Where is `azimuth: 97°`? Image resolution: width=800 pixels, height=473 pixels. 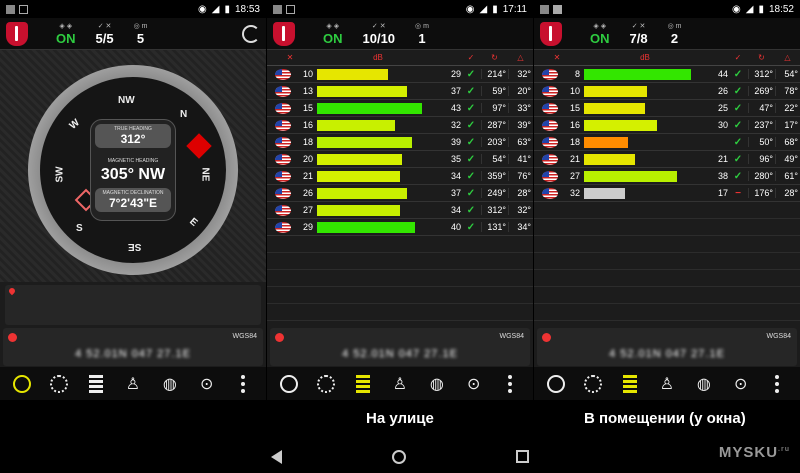
azimuth: 97° is located at coordinates (494, 108).